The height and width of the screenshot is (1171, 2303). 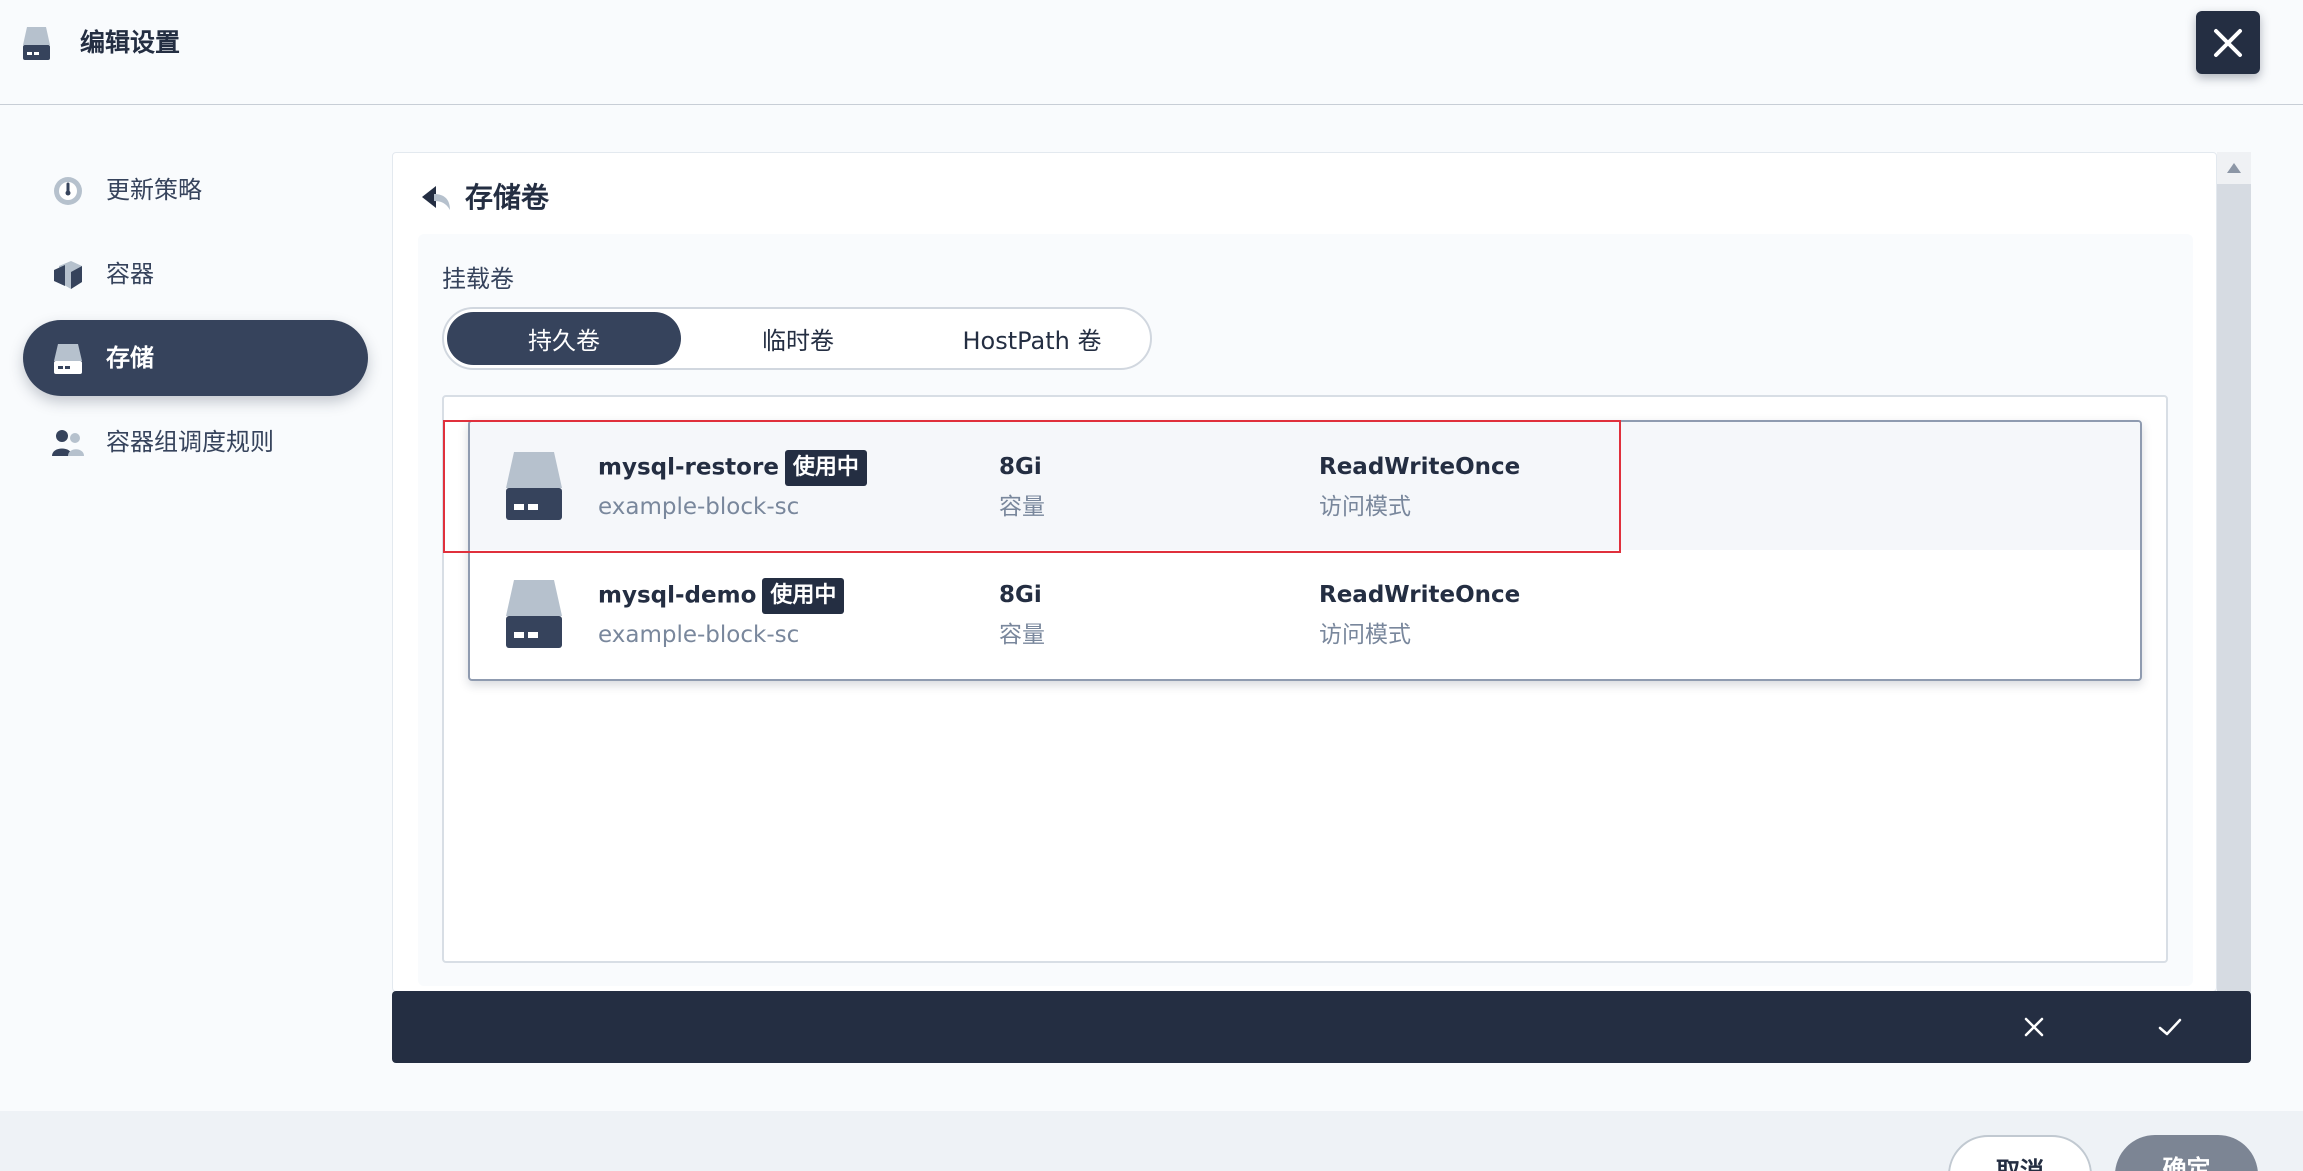 What do you see at coordinates (2234, 588) in the screenshot?
I see `scrollbar-thumb` at bounding box center [2234, 588].